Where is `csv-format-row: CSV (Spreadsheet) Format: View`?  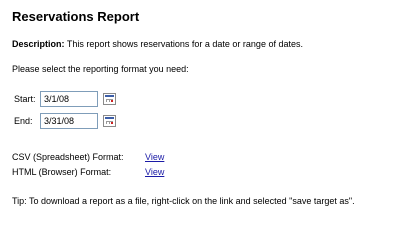
csv-format-row: CSV (Spreadsheet) Format: View is located at coordinates (88, 157).